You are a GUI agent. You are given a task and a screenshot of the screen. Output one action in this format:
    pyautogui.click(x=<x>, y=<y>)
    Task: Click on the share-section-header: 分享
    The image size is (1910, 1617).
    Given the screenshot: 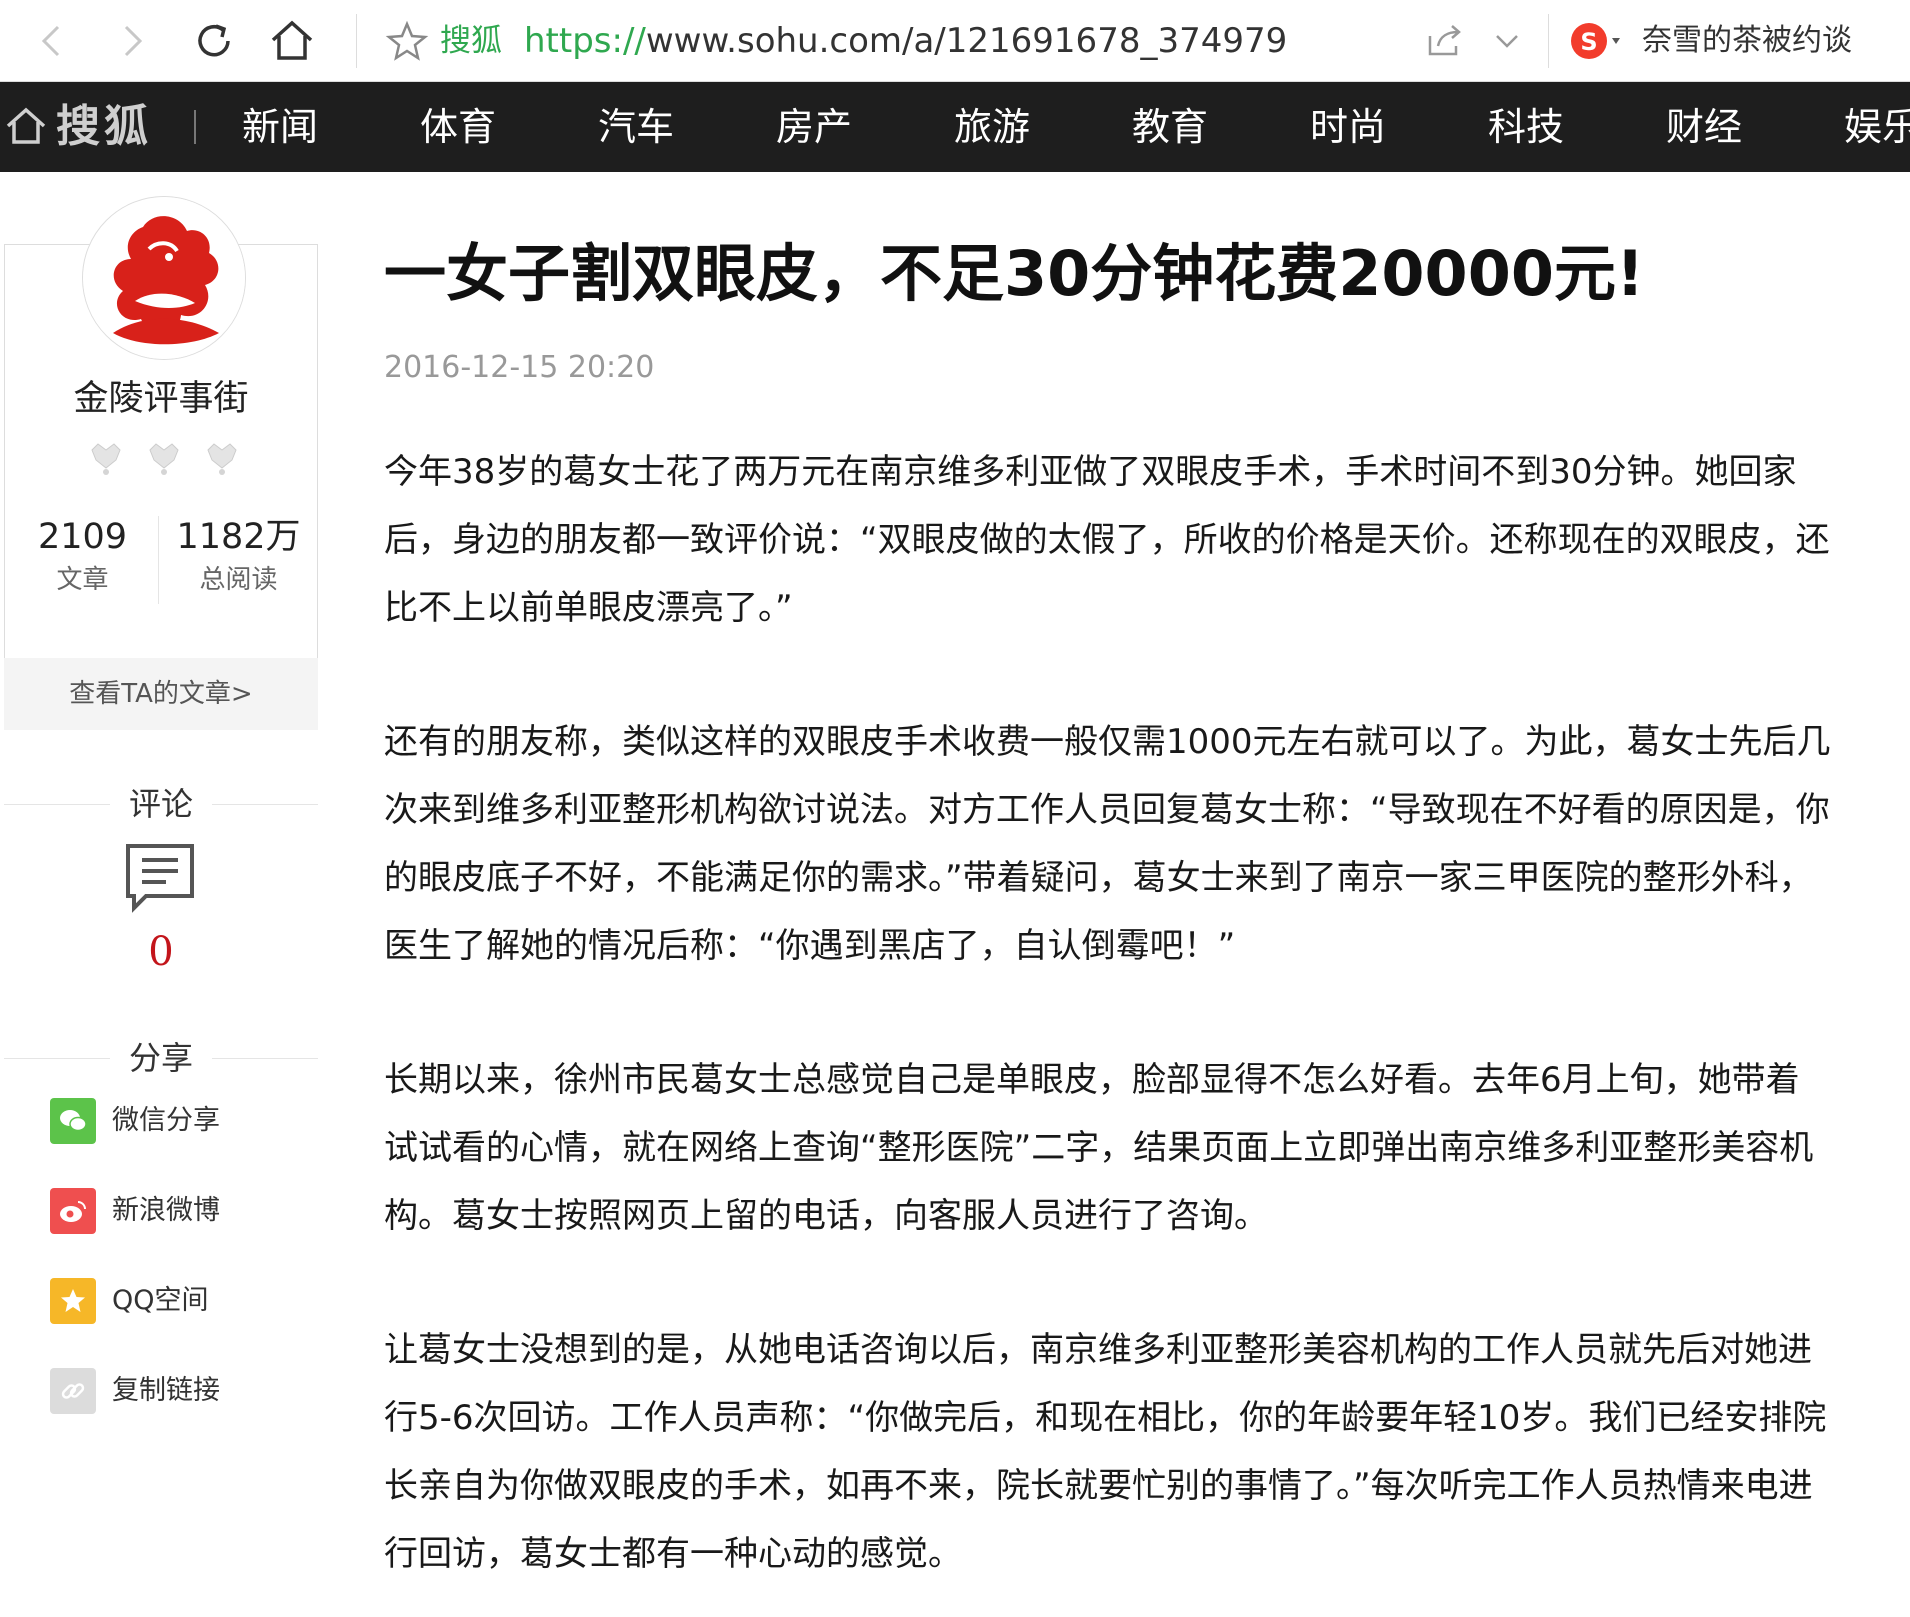 What is the action you would take?
    pyautogui.click(x=161, y=1058)
    